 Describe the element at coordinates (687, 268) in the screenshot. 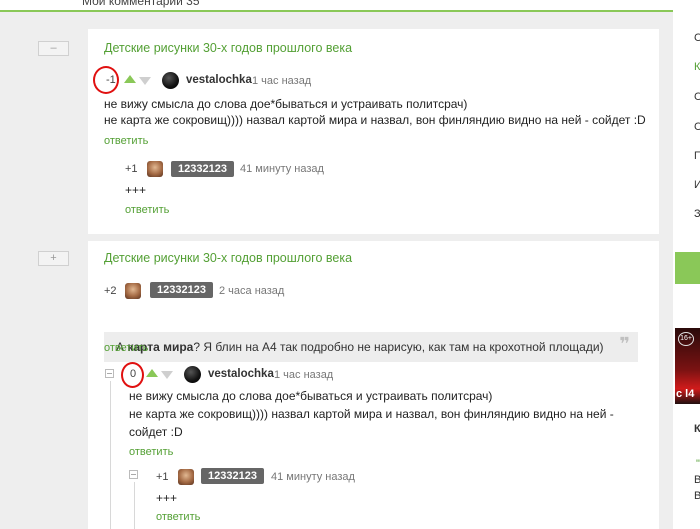

I see `sidebar-action-button` at that location.